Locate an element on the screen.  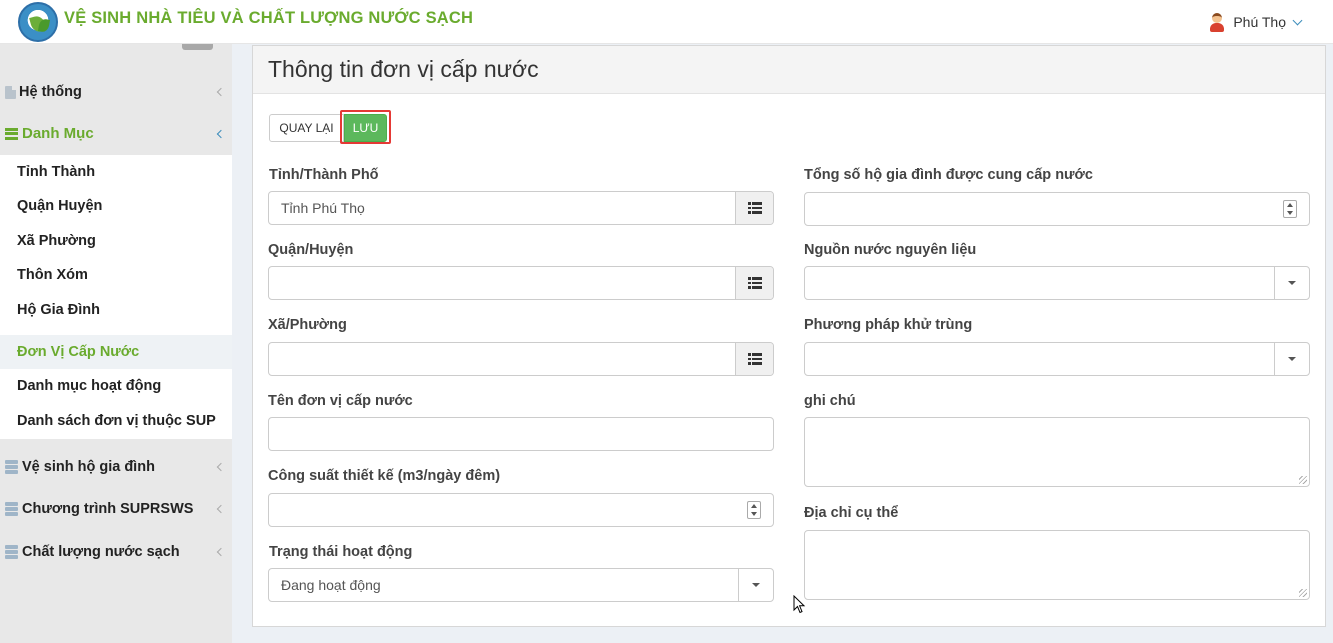
submenu-item-thon-xom: Thôn Xóm is located at coordinates (116, 275).